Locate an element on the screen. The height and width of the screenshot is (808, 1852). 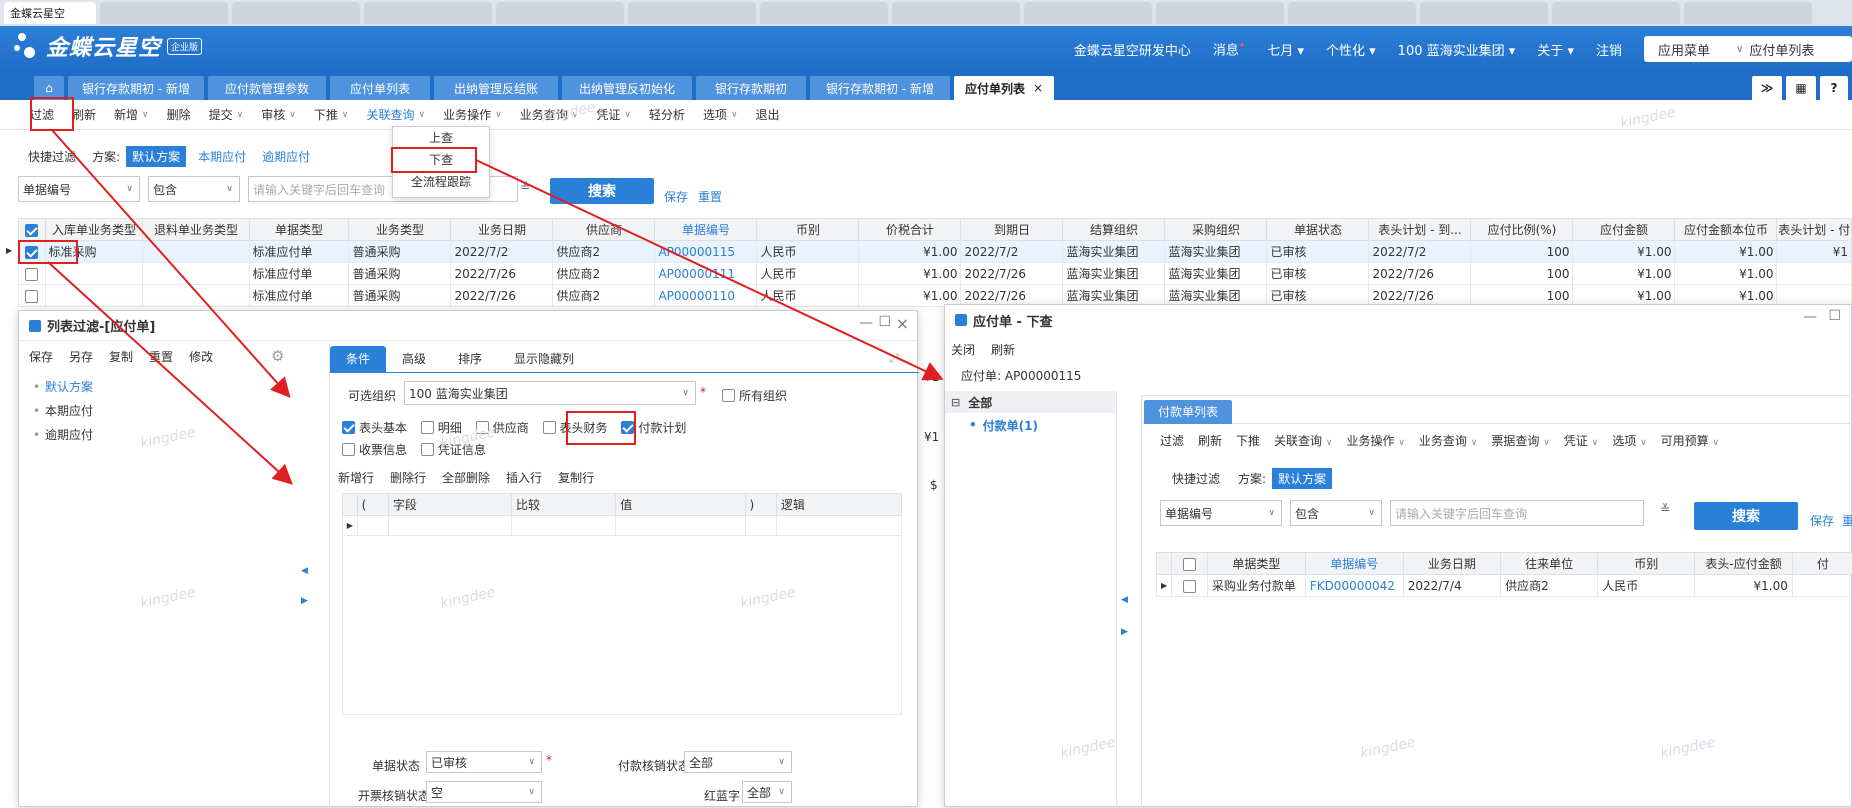
operator-select: 包含∨ is located at coordinates (1336, 513).